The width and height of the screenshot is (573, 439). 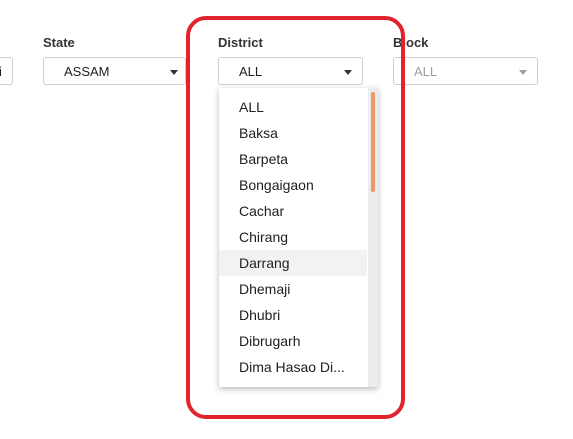 I want to click on district-option: Chirang, so click(x=293, y=237).